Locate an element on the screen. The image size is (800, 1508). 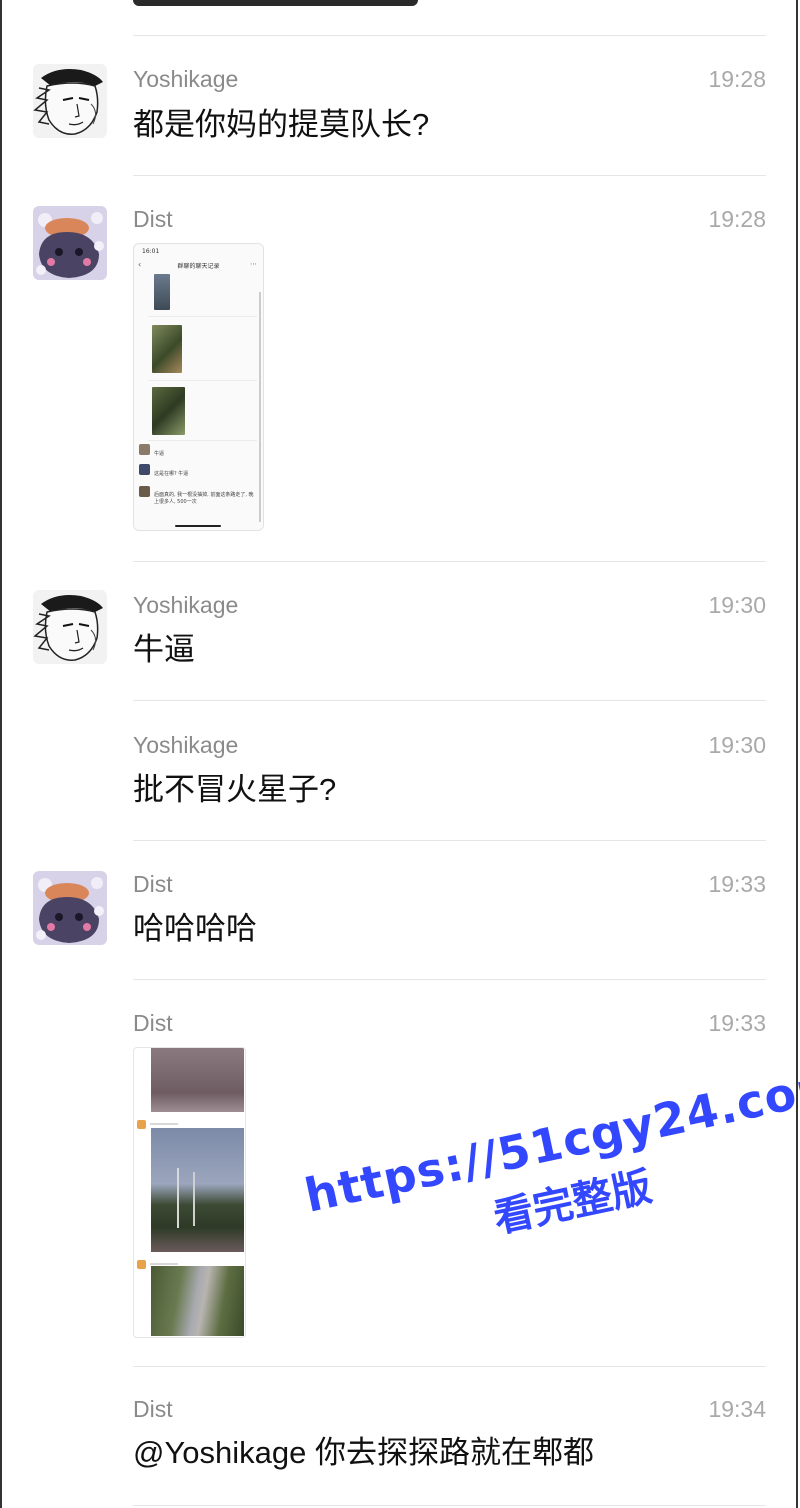
more-icon: ⋯ is located at coordinates (253, 264).